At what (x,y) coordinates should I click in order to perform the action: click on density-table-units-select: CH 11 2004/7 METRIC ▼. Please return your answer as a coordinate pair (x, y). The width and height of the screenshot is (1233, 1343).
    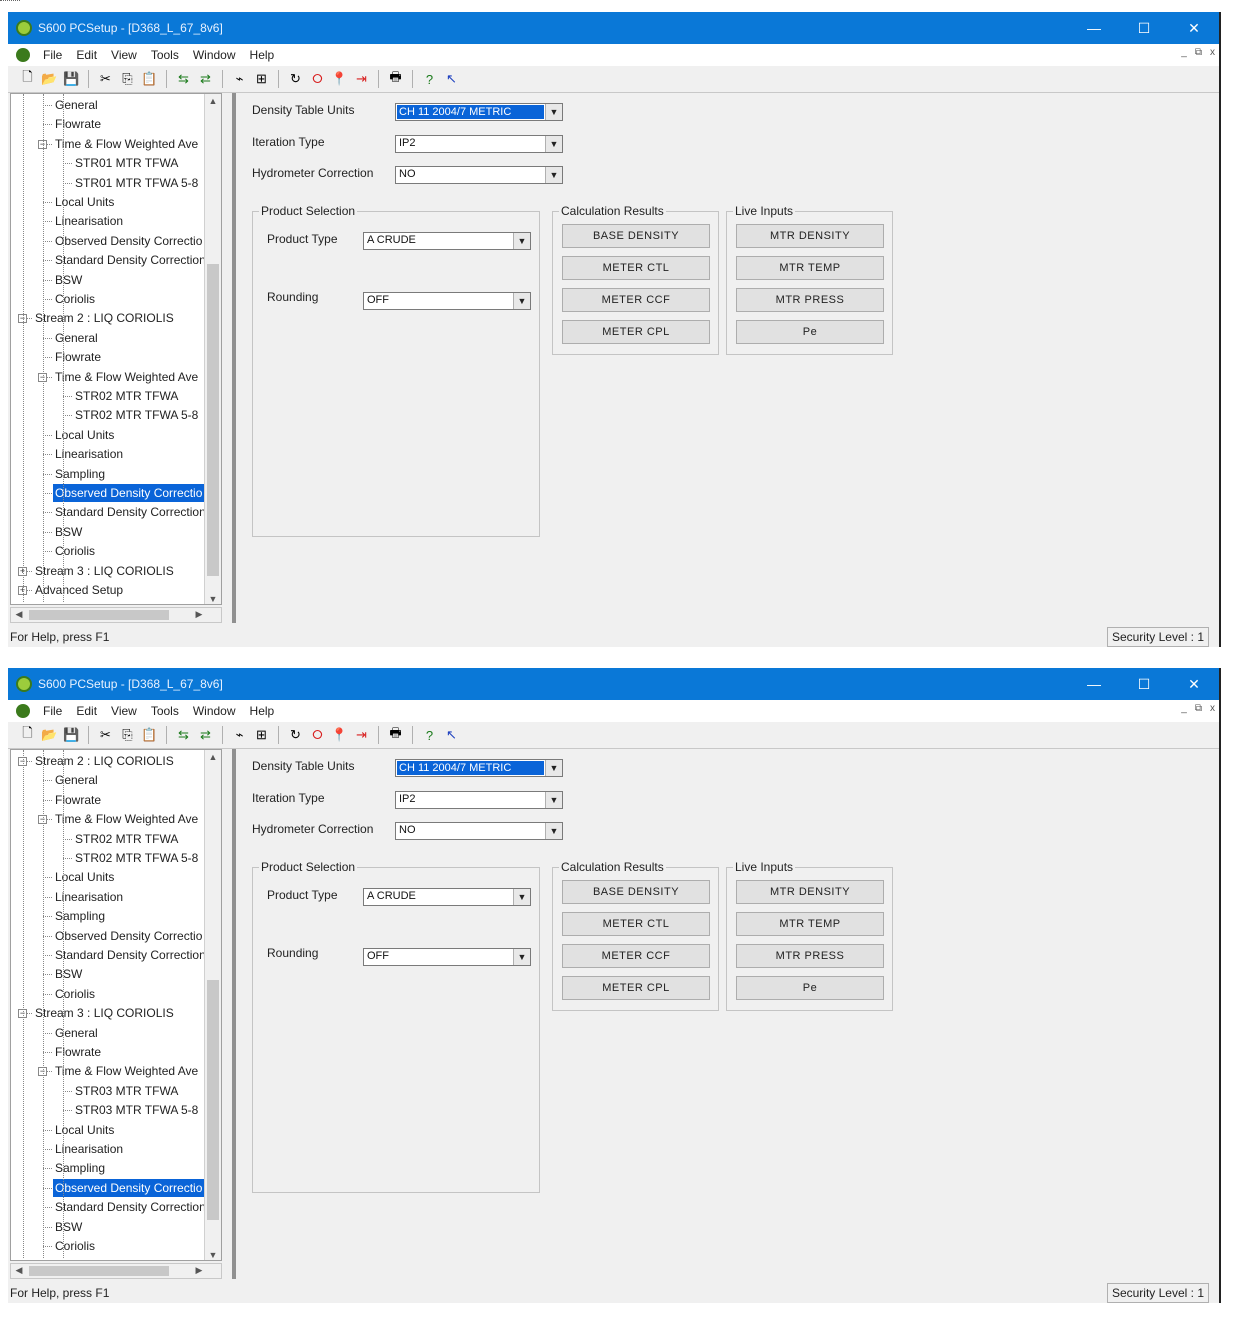
    Looking at the image, I should click on (479, 112).